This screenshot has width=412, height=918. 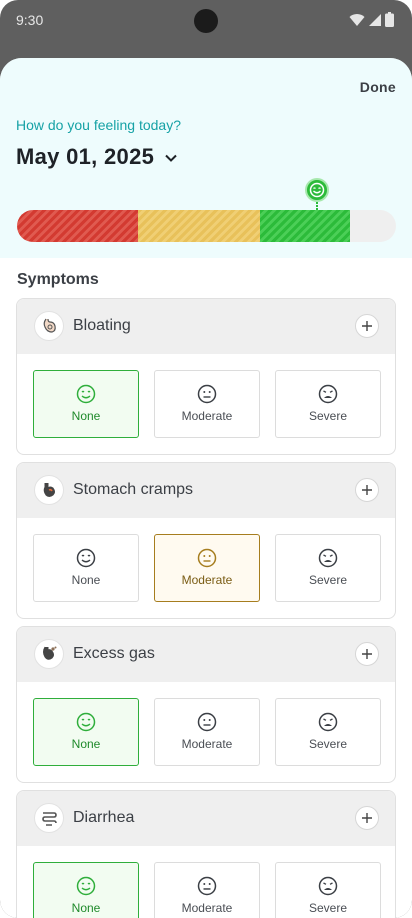 What do you see at coordinates (133, 489) in the screenshot?
I see `symptom-name: Stomach cramps` at bounding box center [133, 489].